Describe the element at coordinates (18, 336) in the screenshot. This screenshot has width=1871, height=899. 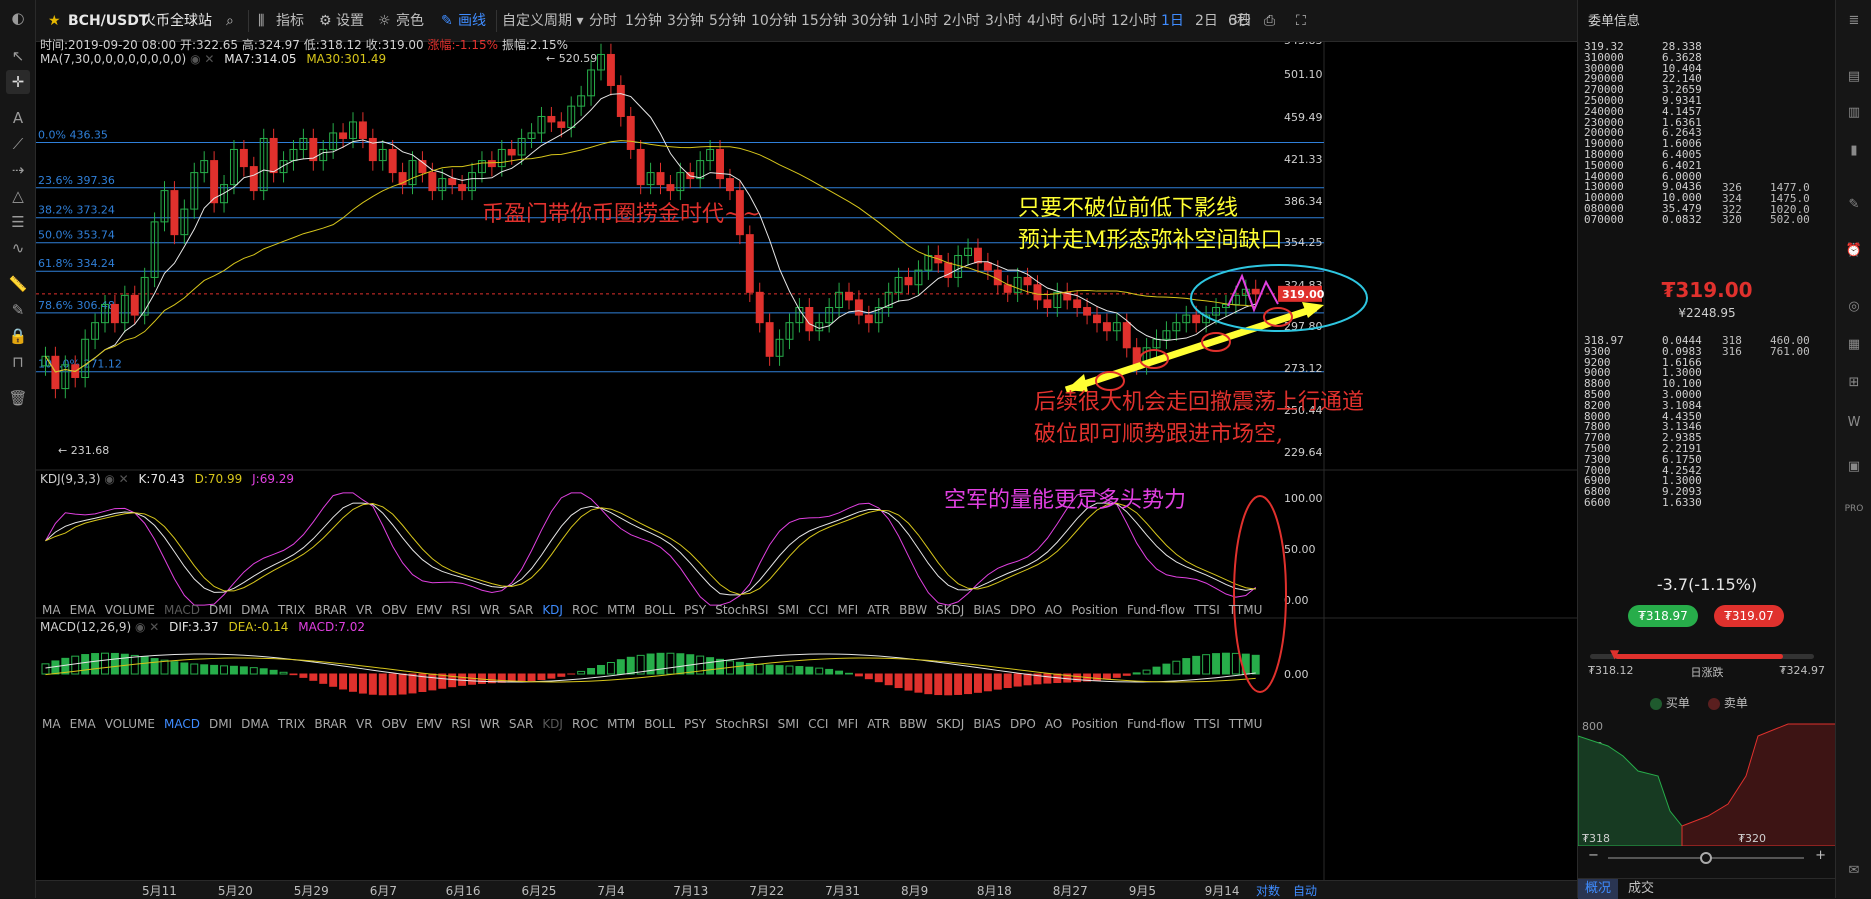
I see `lock-icon: 🔒` at that location.